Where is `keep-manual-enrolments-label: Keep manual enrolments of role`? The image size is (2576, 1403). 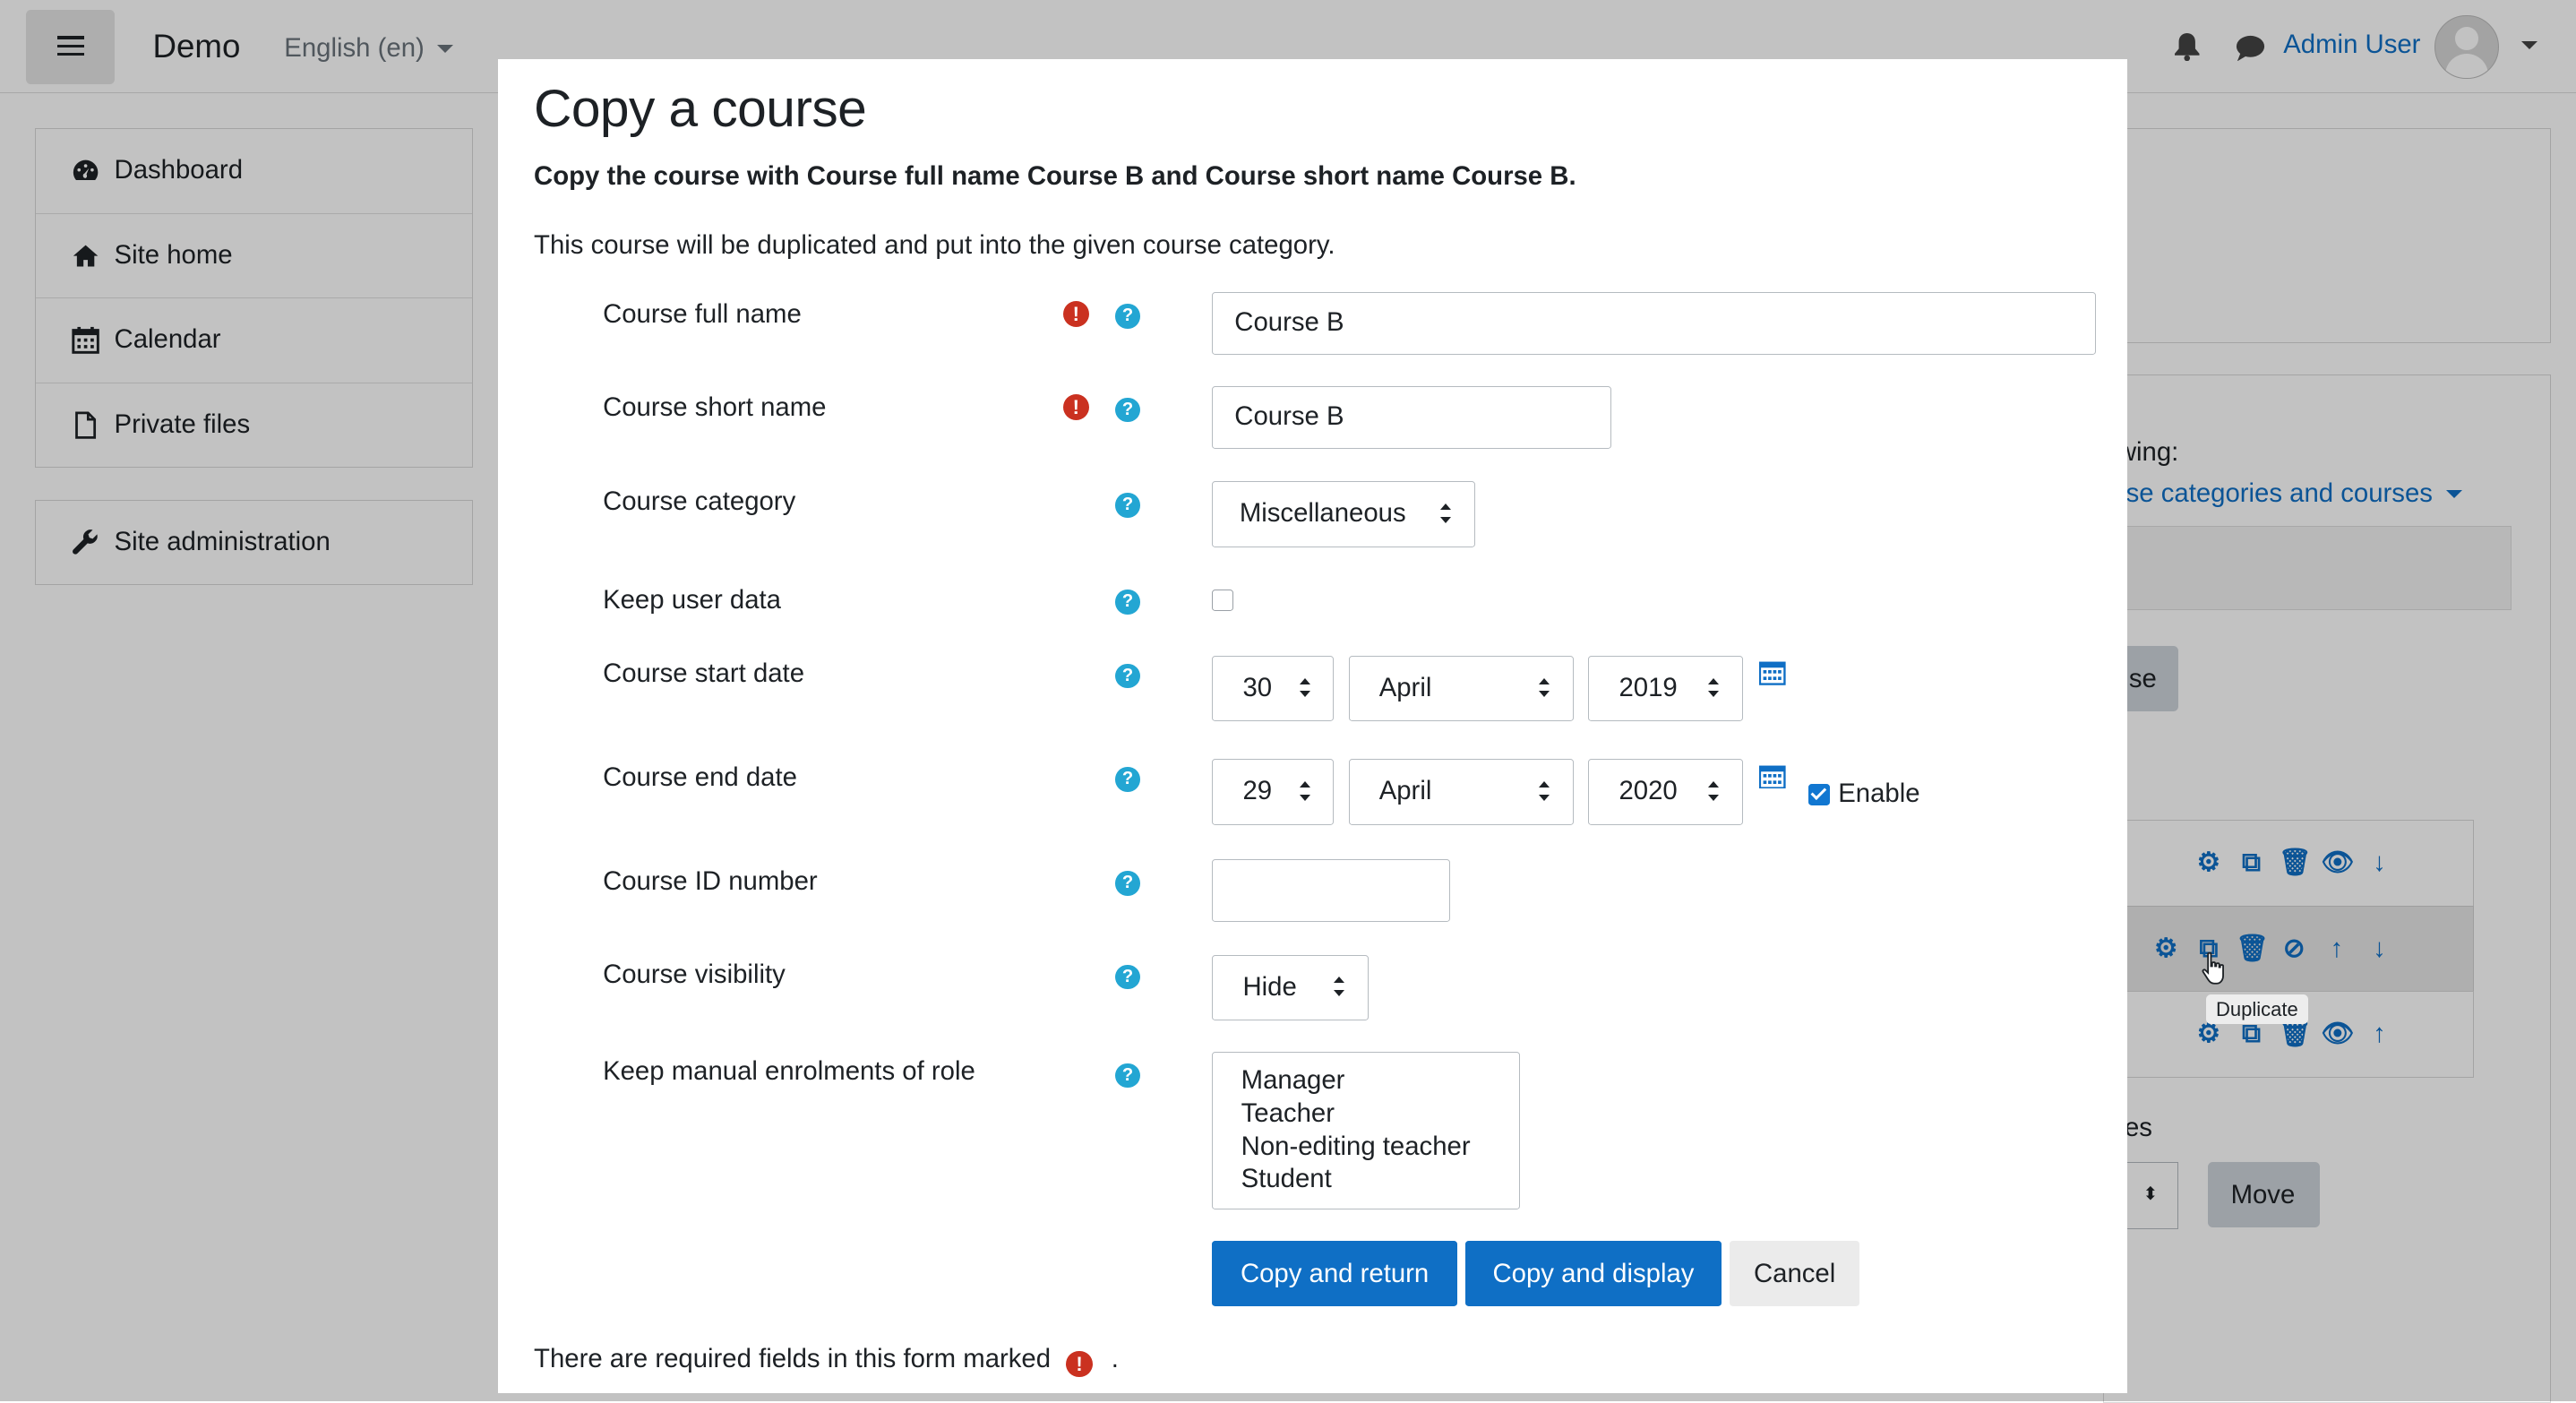 keep-manual-enrolments-label: Keep manual enrolments of role is located at coordinates (789, 1071).